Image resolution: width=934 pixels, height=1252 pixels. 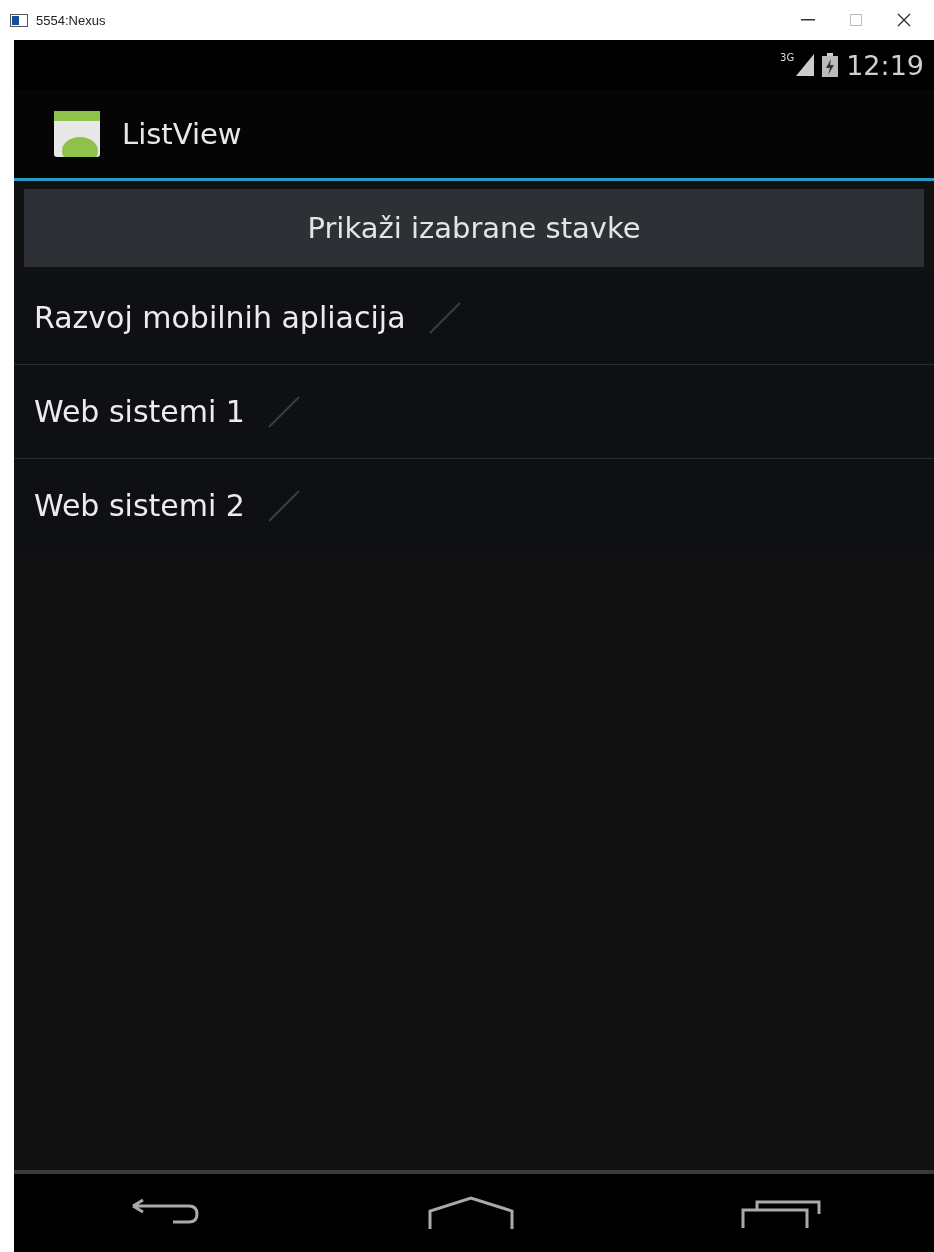 What do you see at coordinates (139, 411) in the screenshot?
I see `item-label: Web sistemi 1` at bounding box center [139, 411].